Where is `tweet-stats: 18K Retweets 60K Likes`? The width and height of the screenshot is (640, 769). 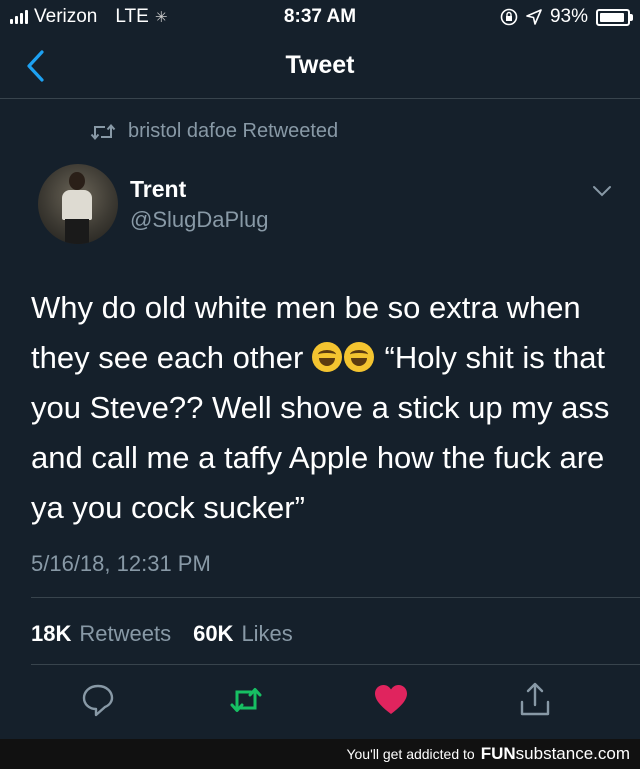 tweet-stats: 18K Retweets 60K Likes is located at coordinates (162, 634).